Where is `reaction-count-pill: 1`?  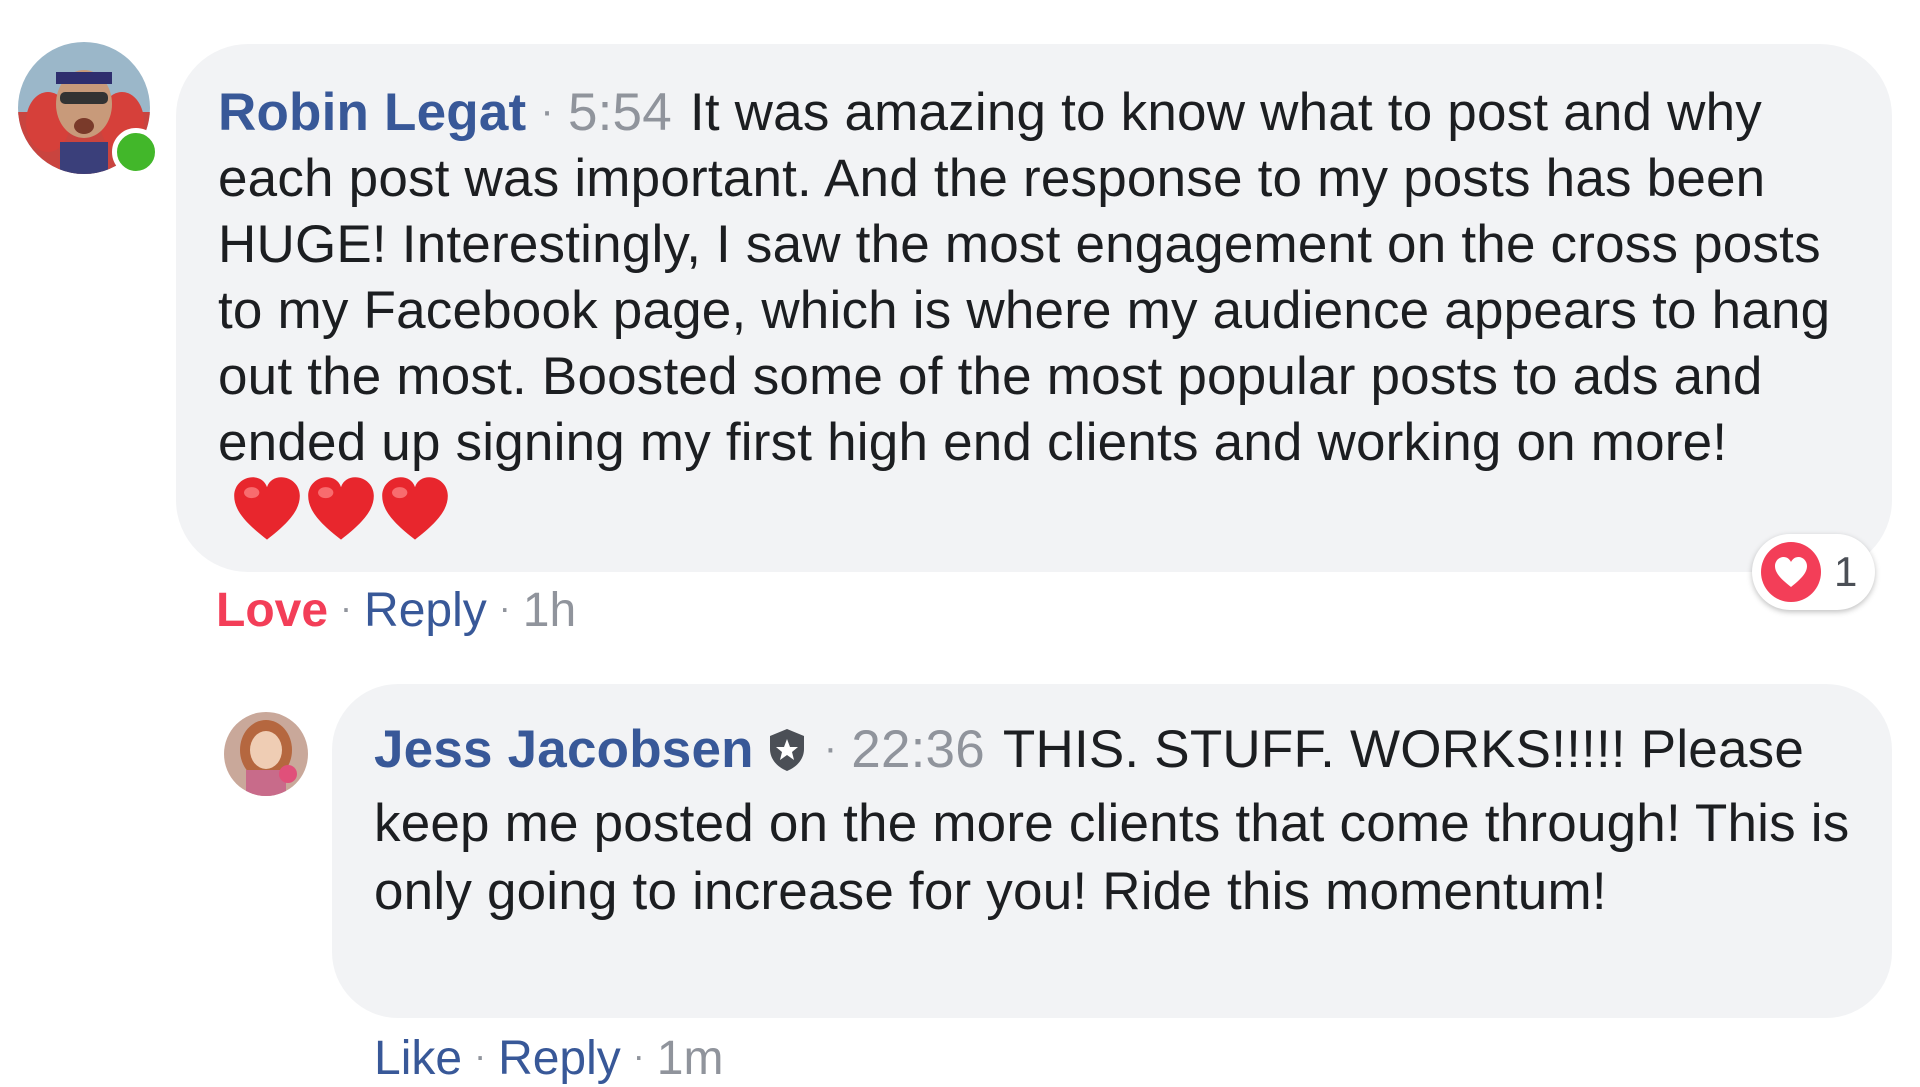 reaction-count-pill: 1 is located at coordinates (1814, 572).